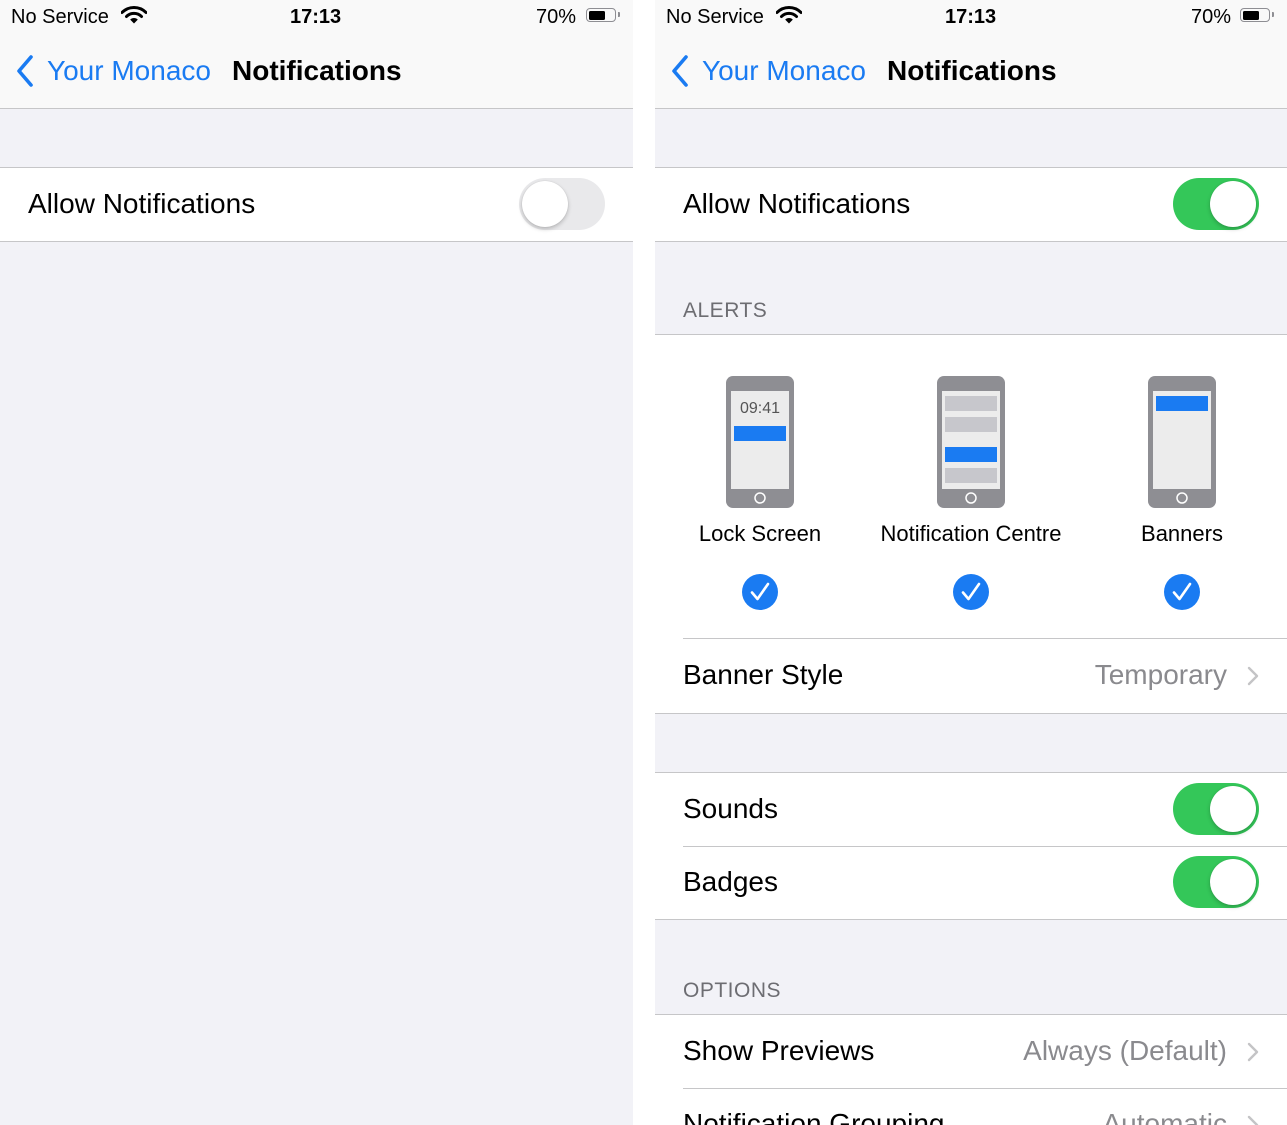  What do you see at coordinates (971, 533) in the screenshot?
I see `notification-centre-label: Notification Centre` at bounding box center [971, 533].